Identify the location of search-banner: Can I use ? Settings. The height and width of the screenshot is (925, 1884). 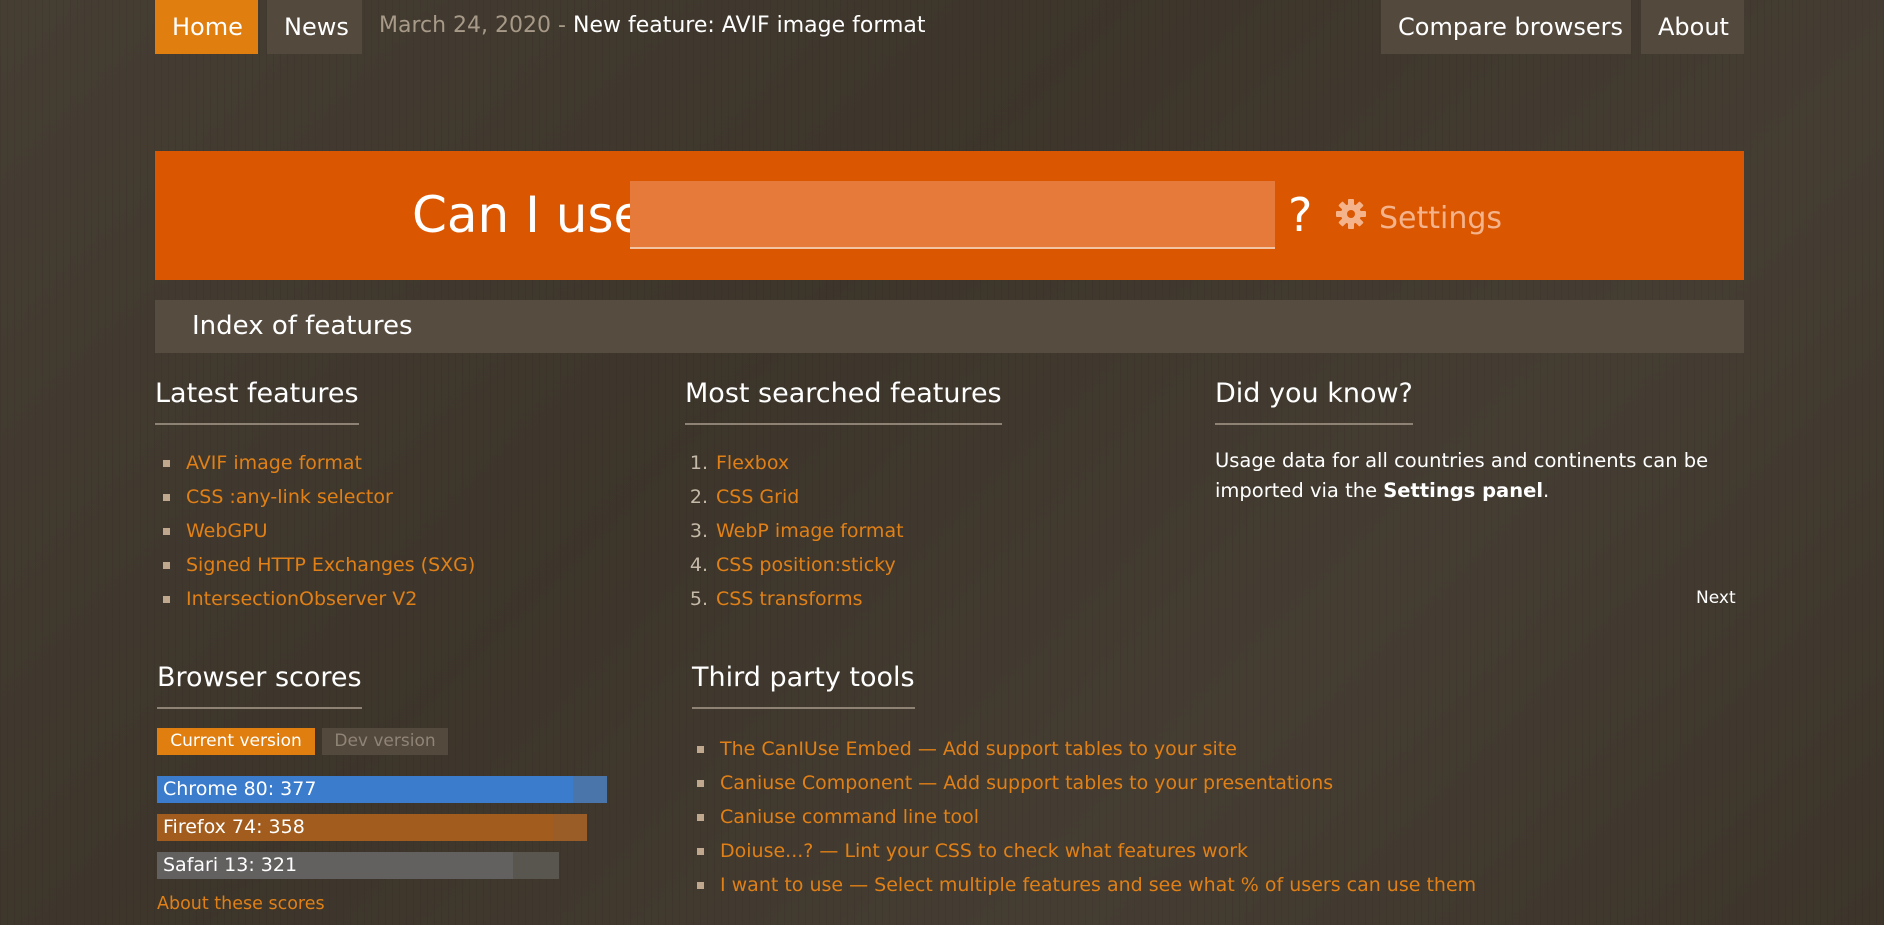
(949, 215).